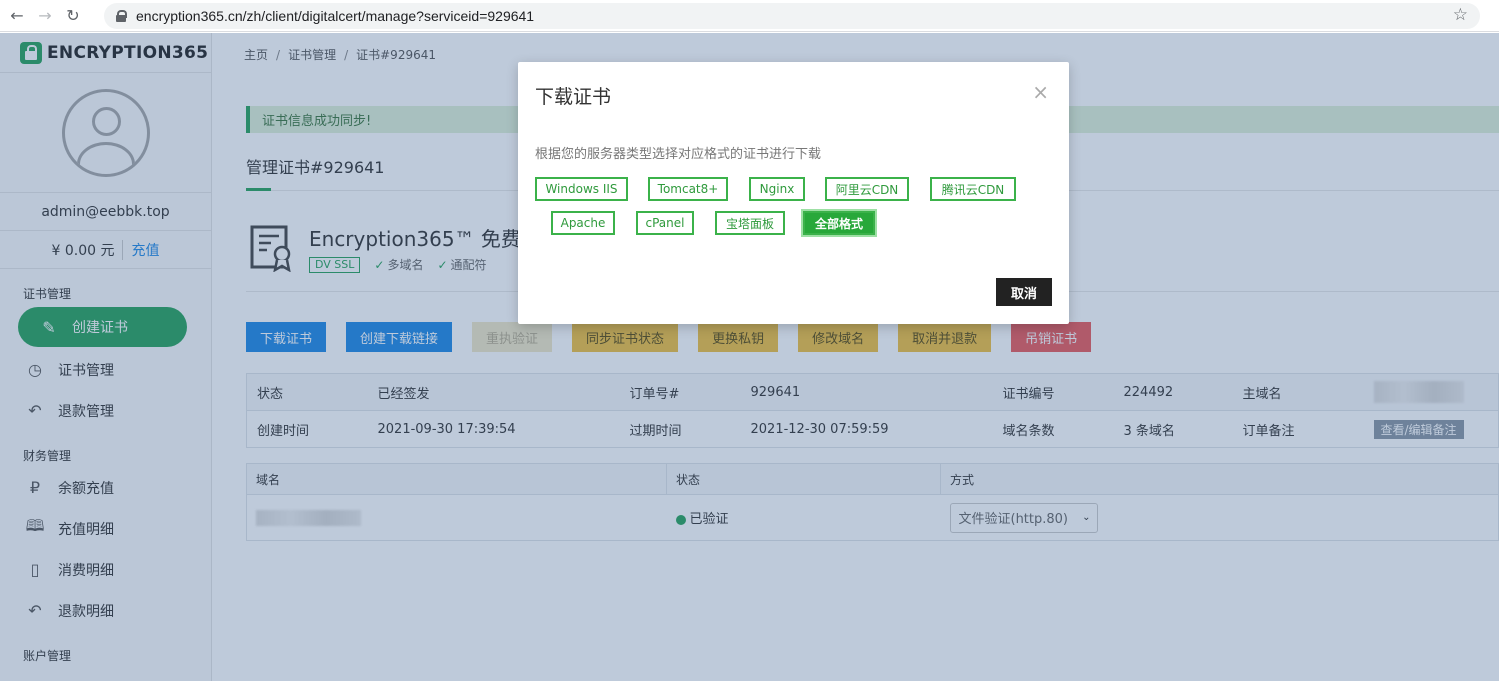 The width and height of the screenshot is (1499, 681). Describe the element at coordinates (750, 223) in the screenshot. I see `format-baota-button: 宝塔面板` at that location.